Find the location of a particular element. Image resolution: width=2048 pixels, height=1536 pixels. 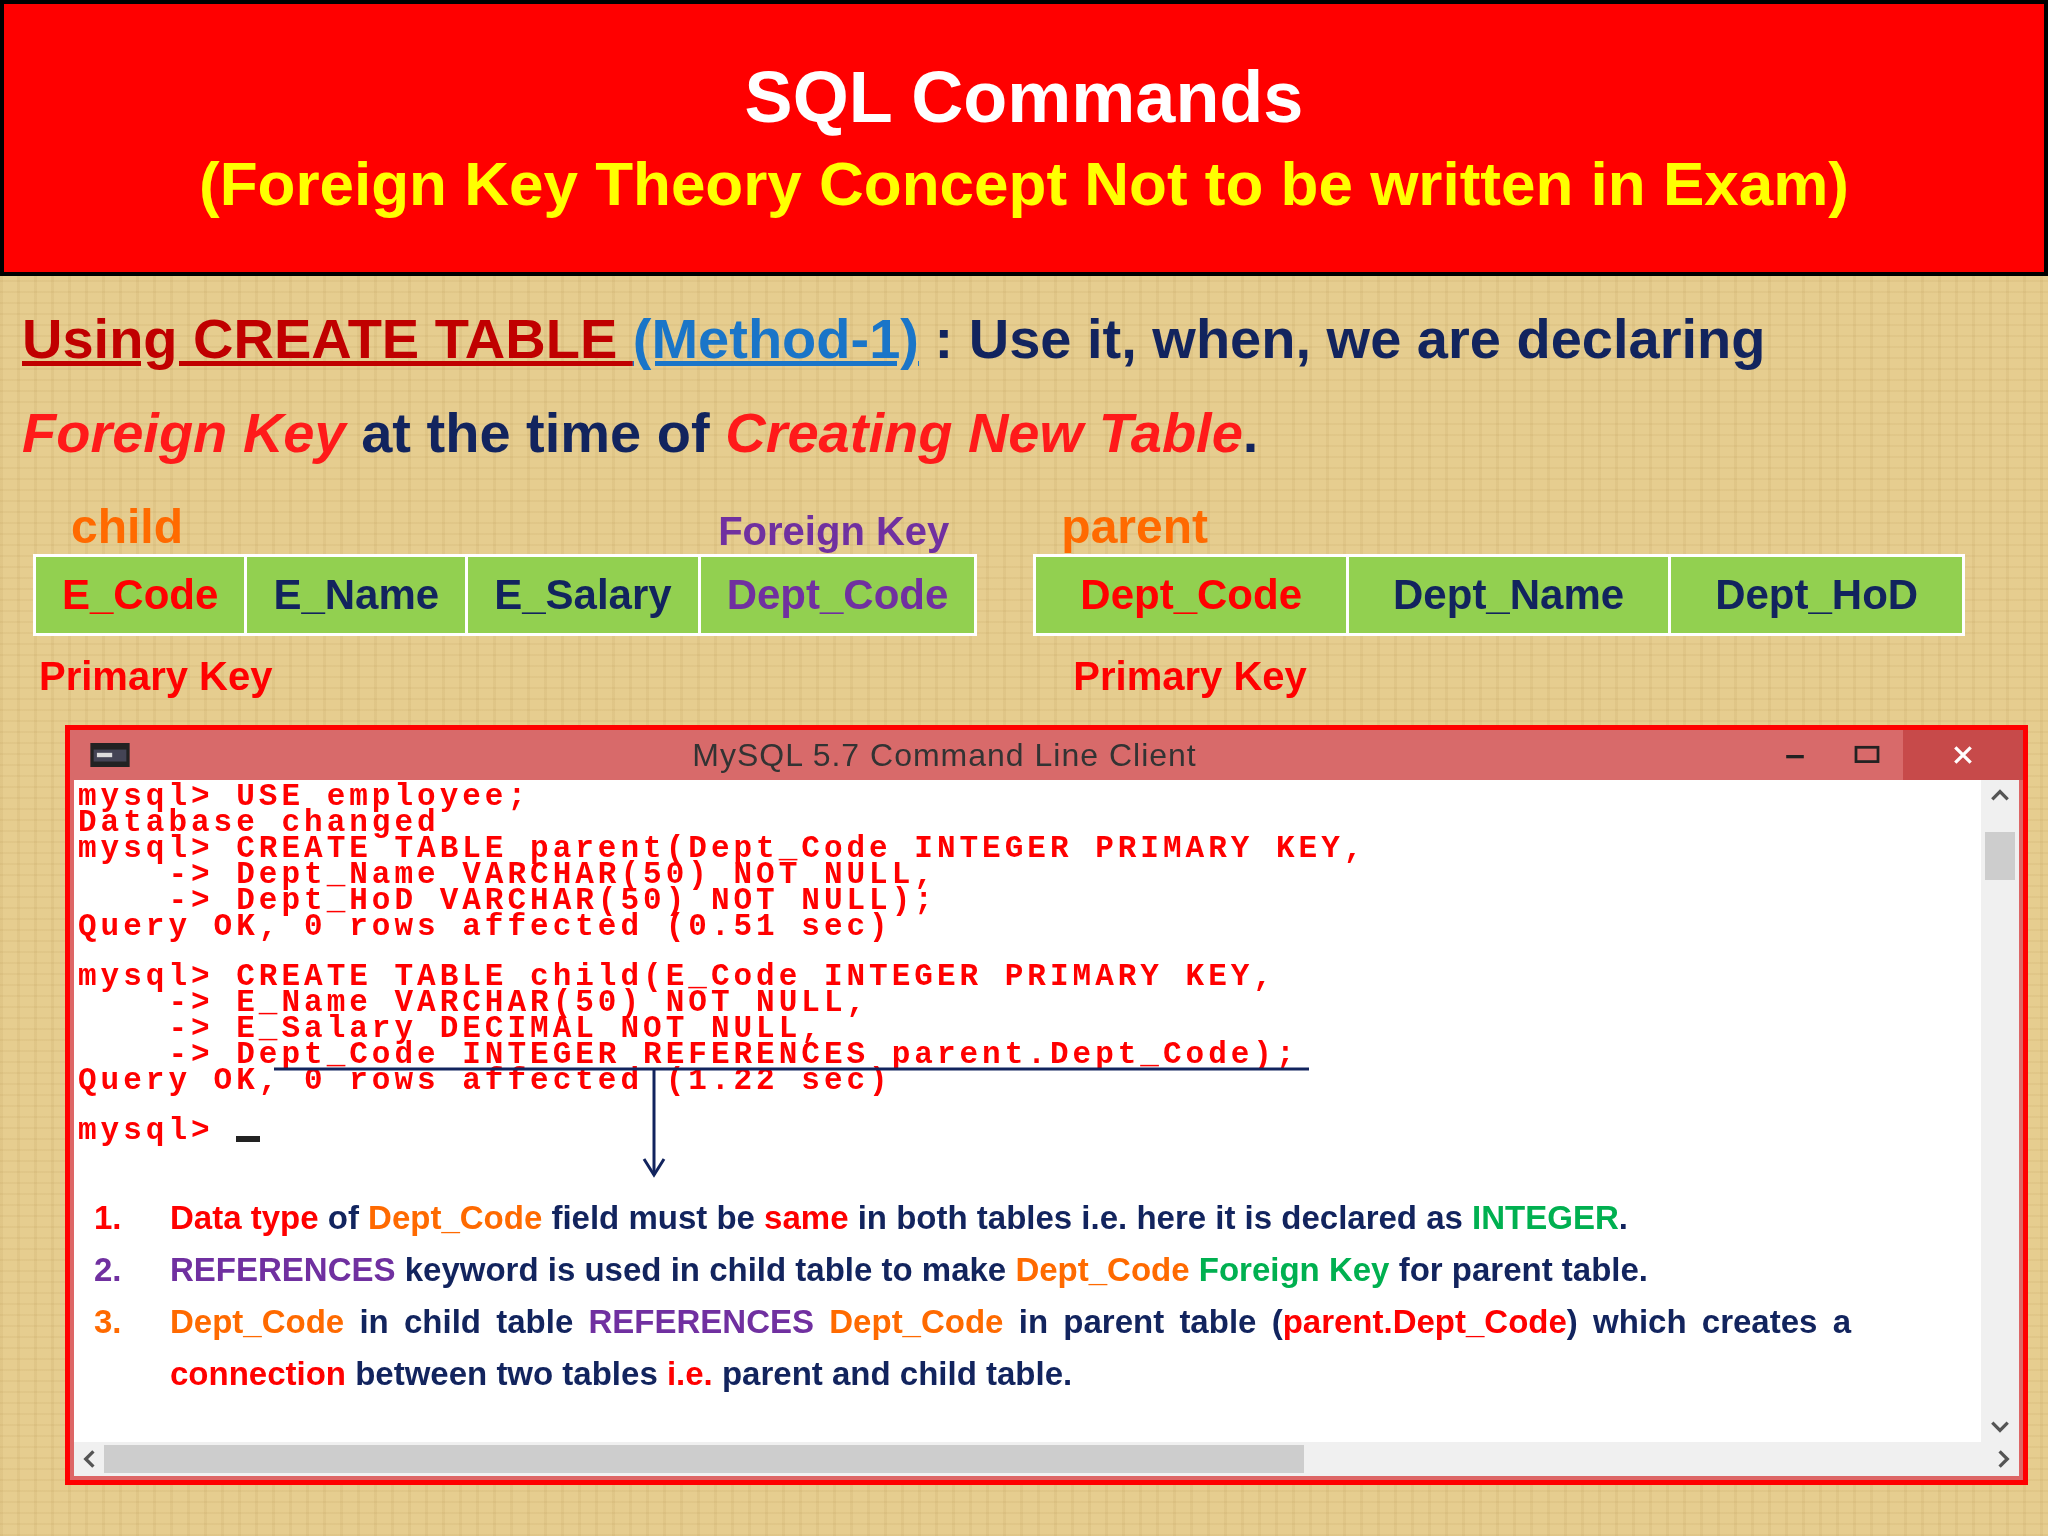

cursor-icon is located at coordinates (247, 1139).